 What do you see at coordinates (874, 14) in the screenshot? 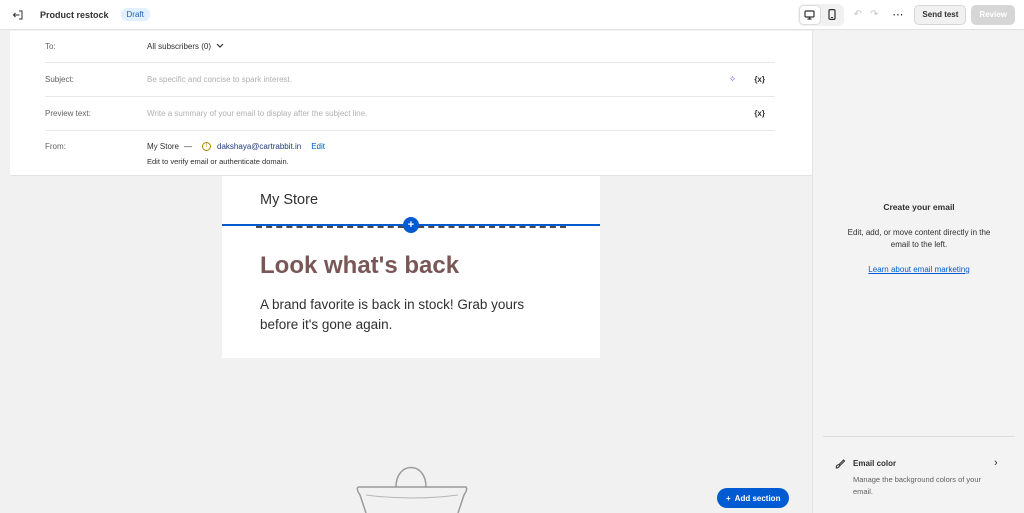
I see `redo-icon: ↷` at bounding box center [874, 14].